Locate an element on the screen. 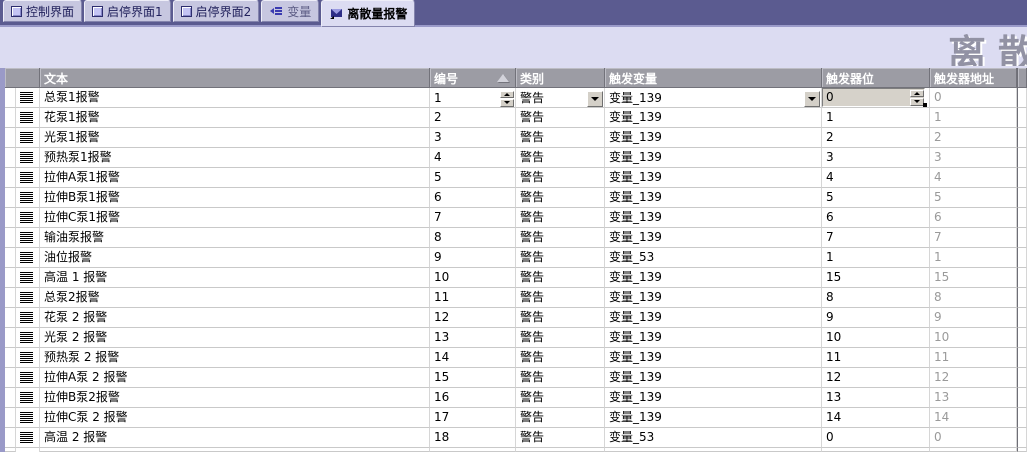 The height and width of the screenshot is (452, 1027). trigger-bit-cell: 0 is located at coordinates (876, 98).